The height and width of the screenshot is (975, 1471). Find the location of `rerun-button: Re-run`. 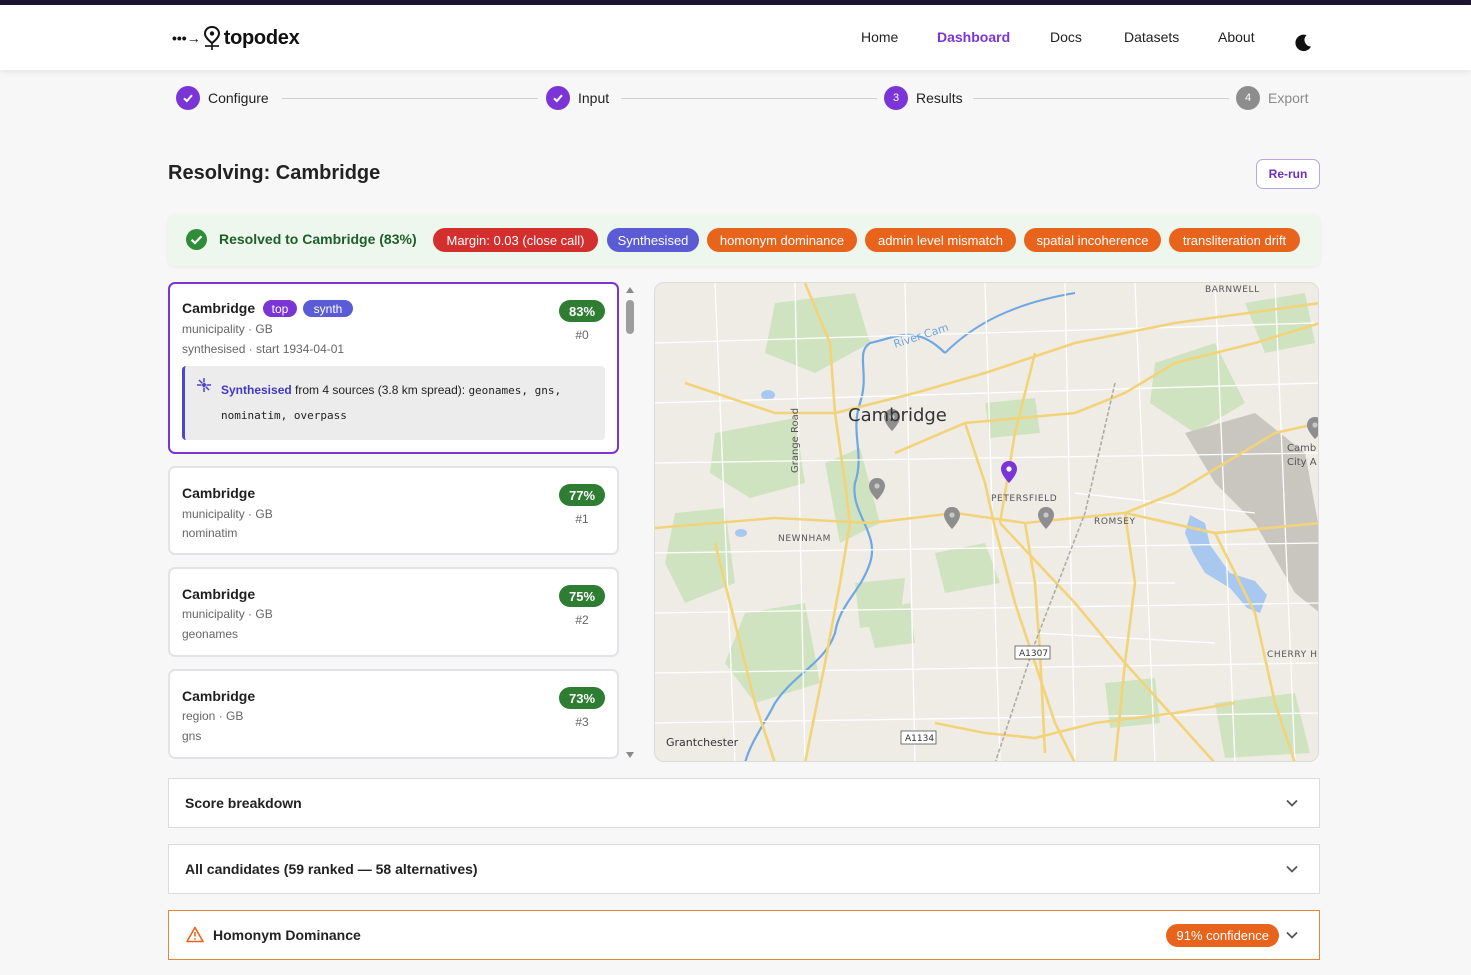

rerun-button: Re-run is located at coordinates (1288, 174).